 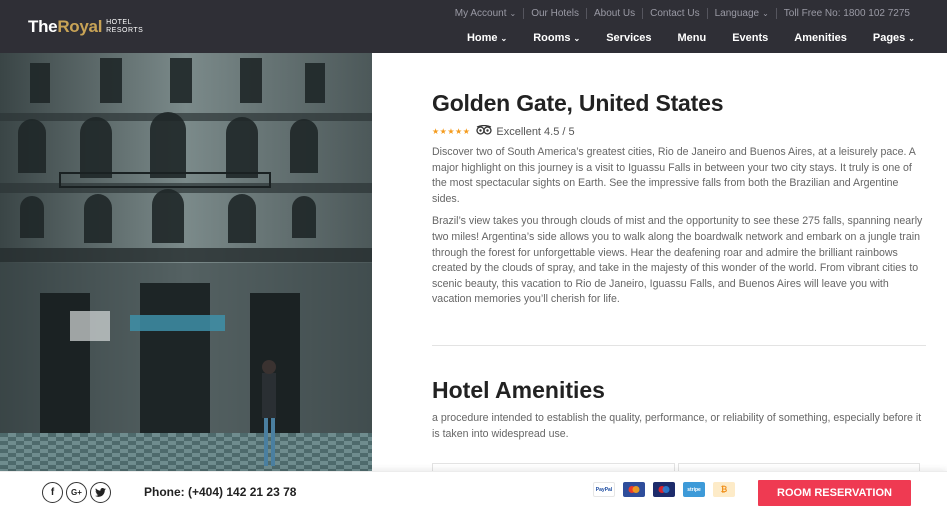 What do you see at coordinates (679, 345) in the screenshot?
I see `section-divider` at bounding box center [679, 345].